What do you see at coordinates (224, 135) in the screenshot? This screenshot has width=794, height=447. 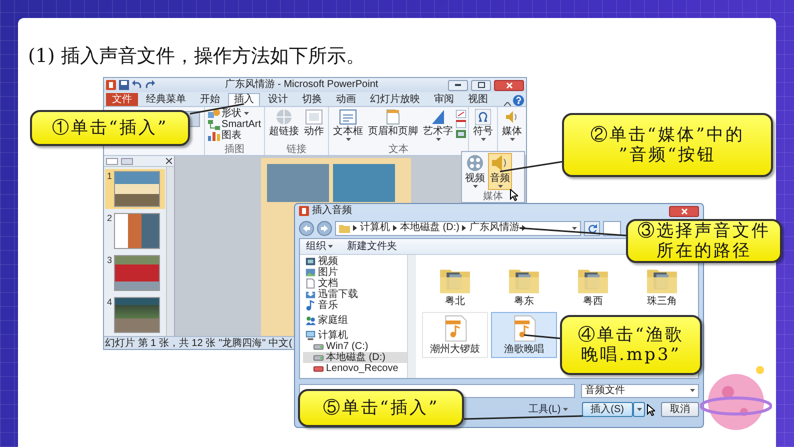 I see `ribbon-button: 图表` at bounding box center [224, 135].